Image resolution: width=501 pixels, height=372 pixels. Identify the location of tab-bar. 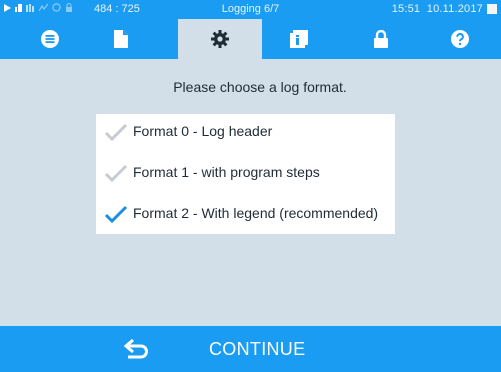
(250, 39).